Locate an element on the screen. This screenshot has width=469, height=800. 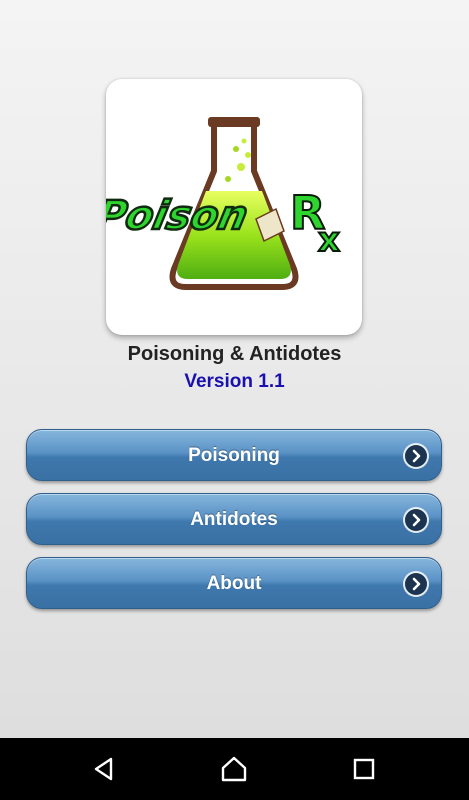
svg-text: Poison is located at coordinates (179, 214).